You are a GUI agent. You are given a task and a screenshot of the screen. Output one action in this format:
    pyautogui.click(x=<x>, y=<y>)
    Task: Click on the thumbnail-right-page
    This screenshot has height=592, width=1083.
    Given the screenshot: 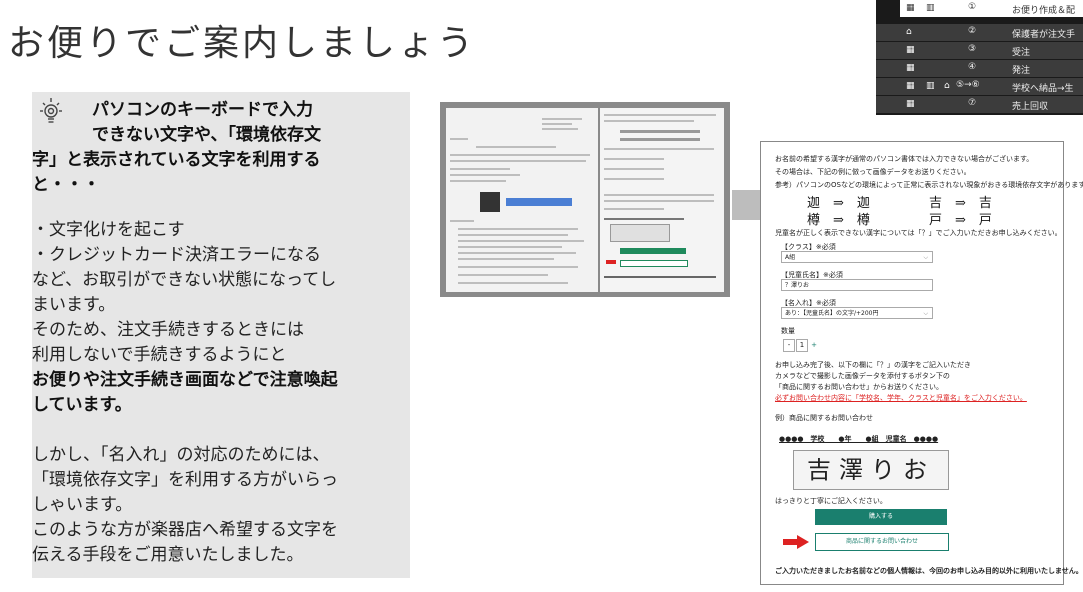 What is the action you would take?
    pyautogui.click(x=662, y=200)
    